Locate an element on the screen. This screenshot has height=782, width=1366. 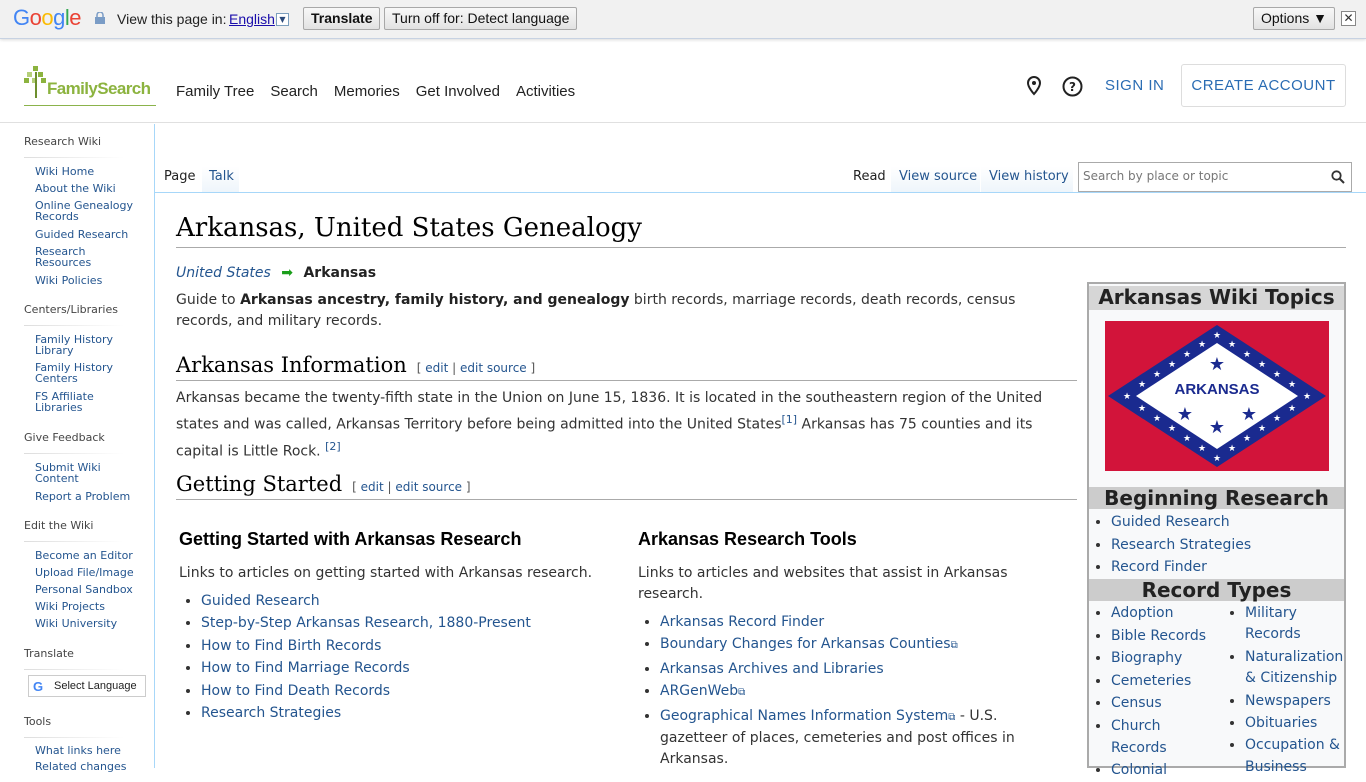
sidebar-link-submit-content: Submit Wiki Content is located at coordinates (75, 473).